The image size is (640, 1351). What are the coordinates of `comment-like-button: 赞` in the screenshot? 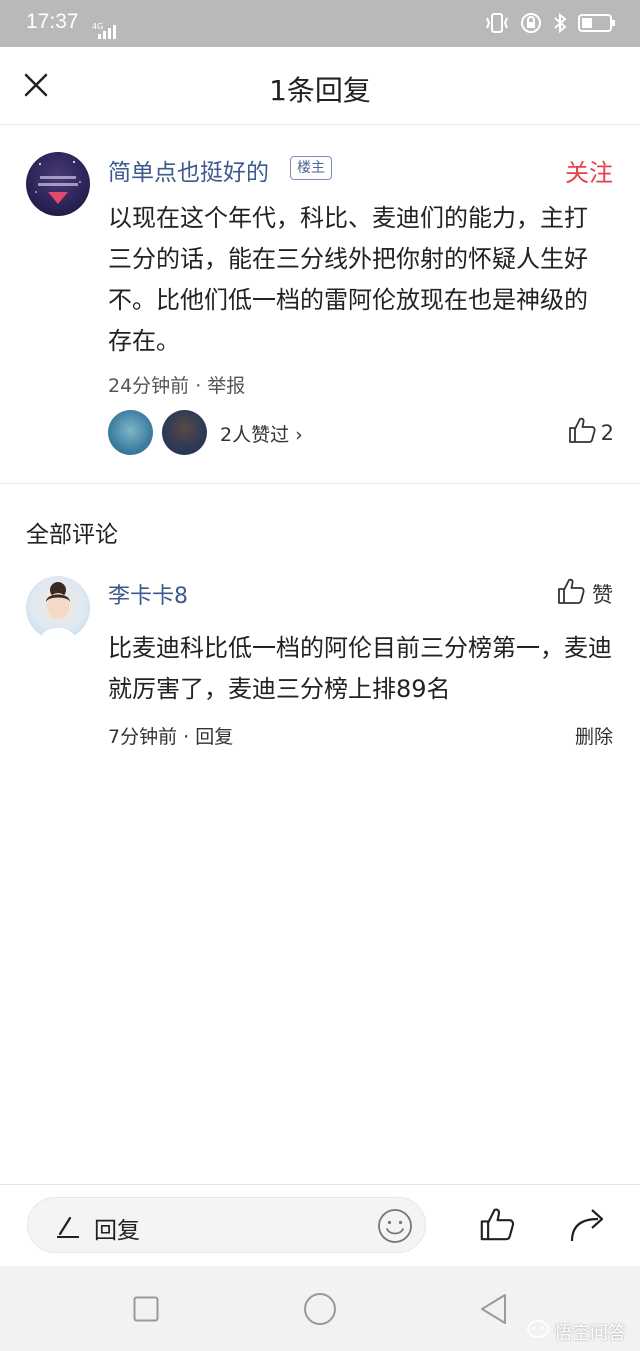 It's located at (584, 593).